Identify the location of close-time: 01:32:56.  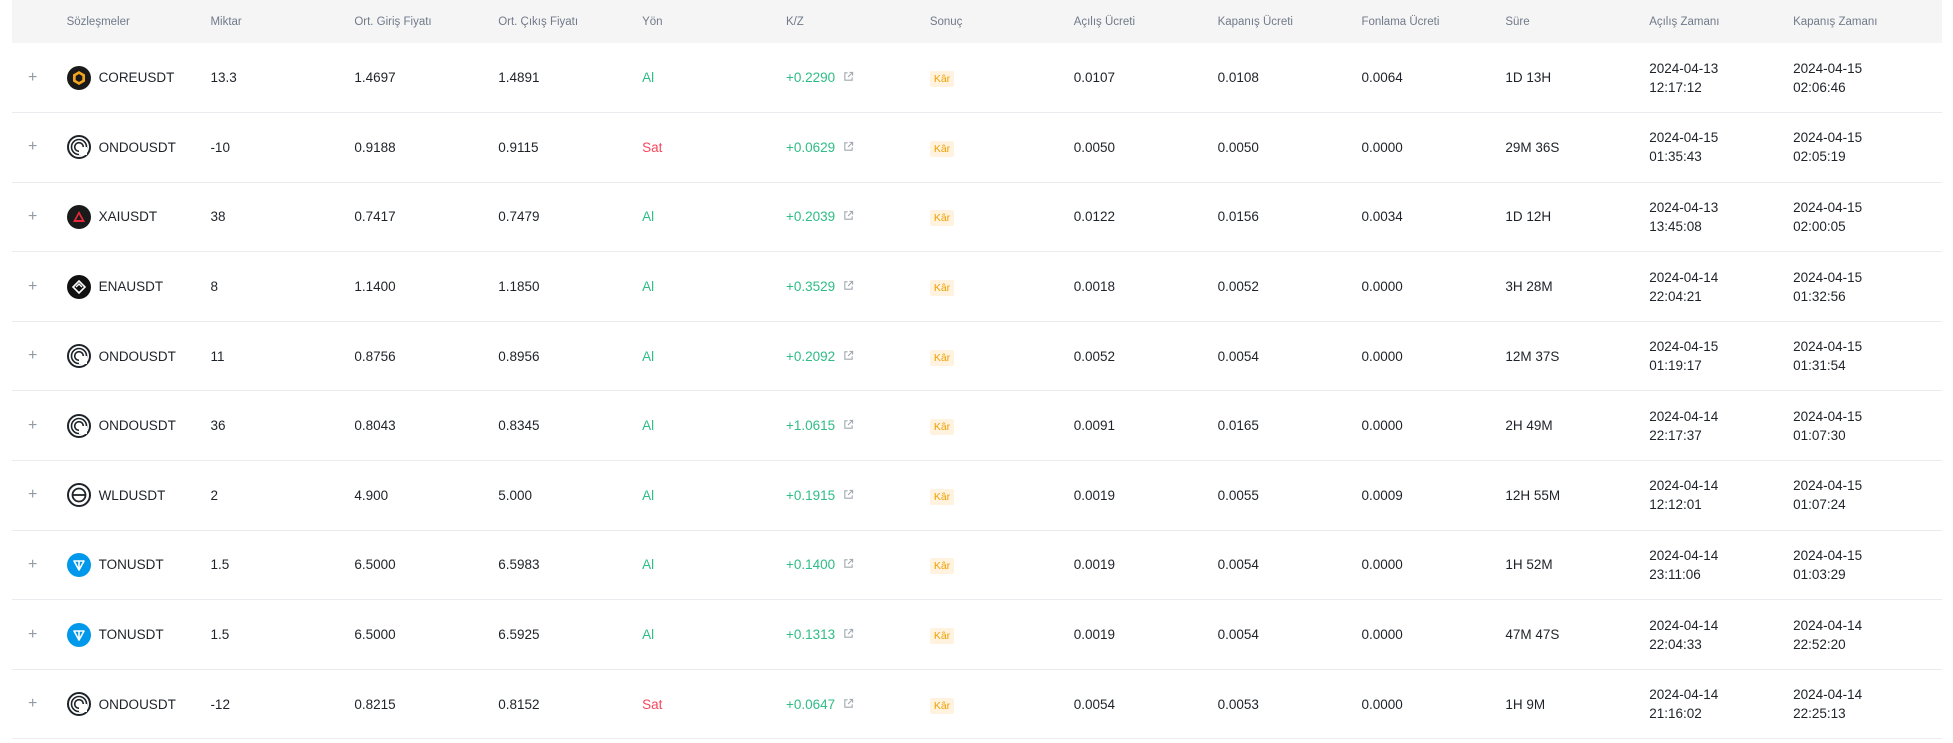
(1819, 296).